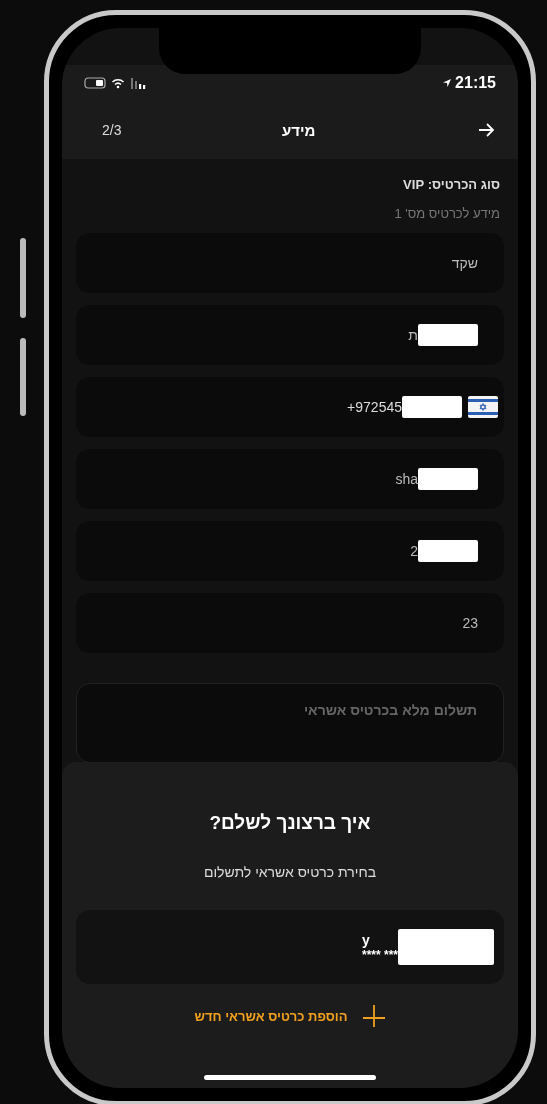 This screenshot has width=547, height=1104. Describe the element at coordinates (374, 407) in the screenshot. I see `field-value: +972545` at that location.